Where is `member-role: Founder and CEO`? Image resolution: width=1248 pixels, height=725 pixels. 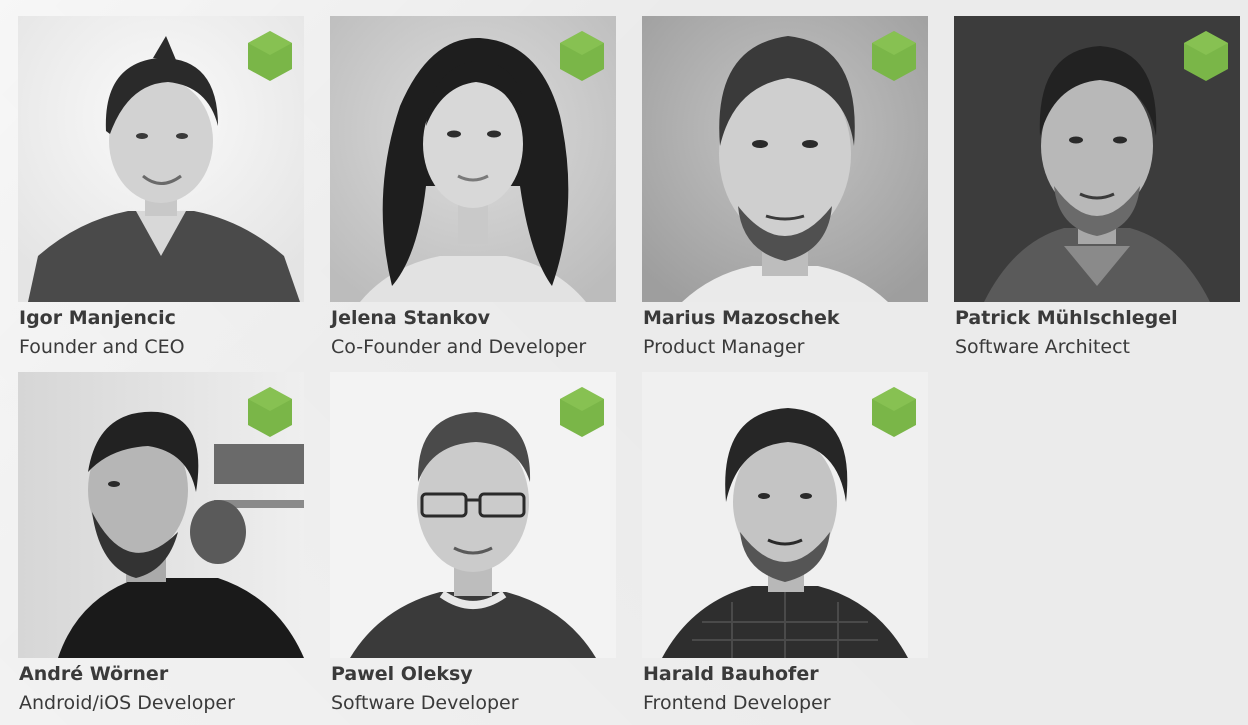 member-role: Founder and CEO is located at coordinates (102, 347).